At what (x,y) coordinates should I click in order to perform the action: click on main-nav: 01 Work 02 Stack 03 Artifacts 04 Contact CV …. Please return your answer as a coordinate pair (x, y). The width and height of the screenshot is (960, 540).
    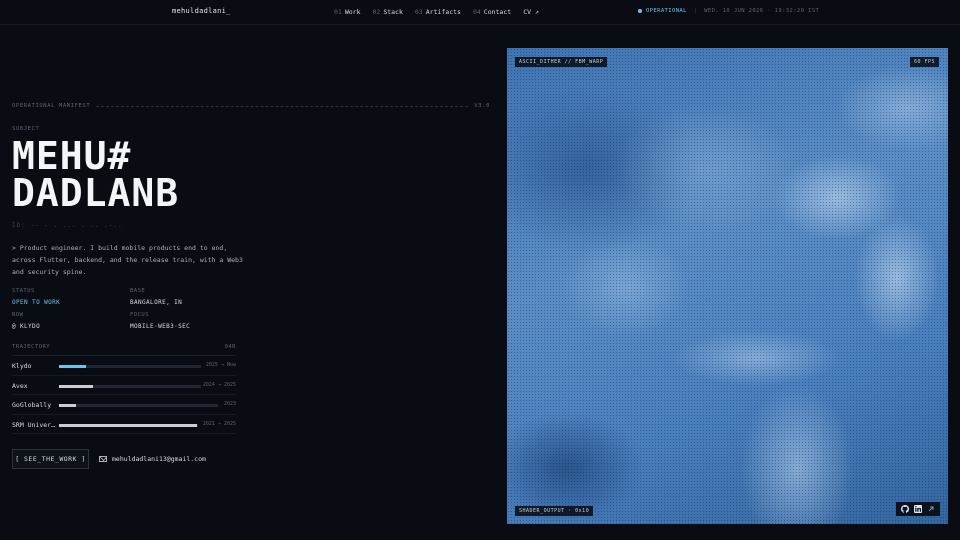
    Looking at the image, I should click on (436, 12).